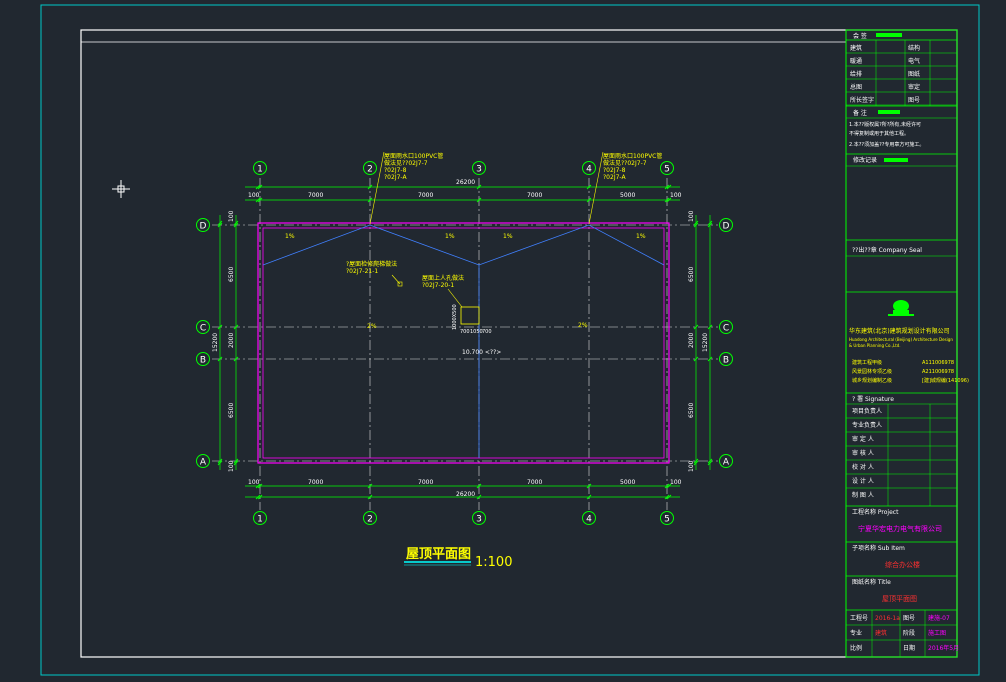 The width and height of the screenshot is (1006, 682). What do you see at coordinates (887, 618) in the screenshot?
I see `bottom-cell: 2016-1a` at bounding box center [887, 618].